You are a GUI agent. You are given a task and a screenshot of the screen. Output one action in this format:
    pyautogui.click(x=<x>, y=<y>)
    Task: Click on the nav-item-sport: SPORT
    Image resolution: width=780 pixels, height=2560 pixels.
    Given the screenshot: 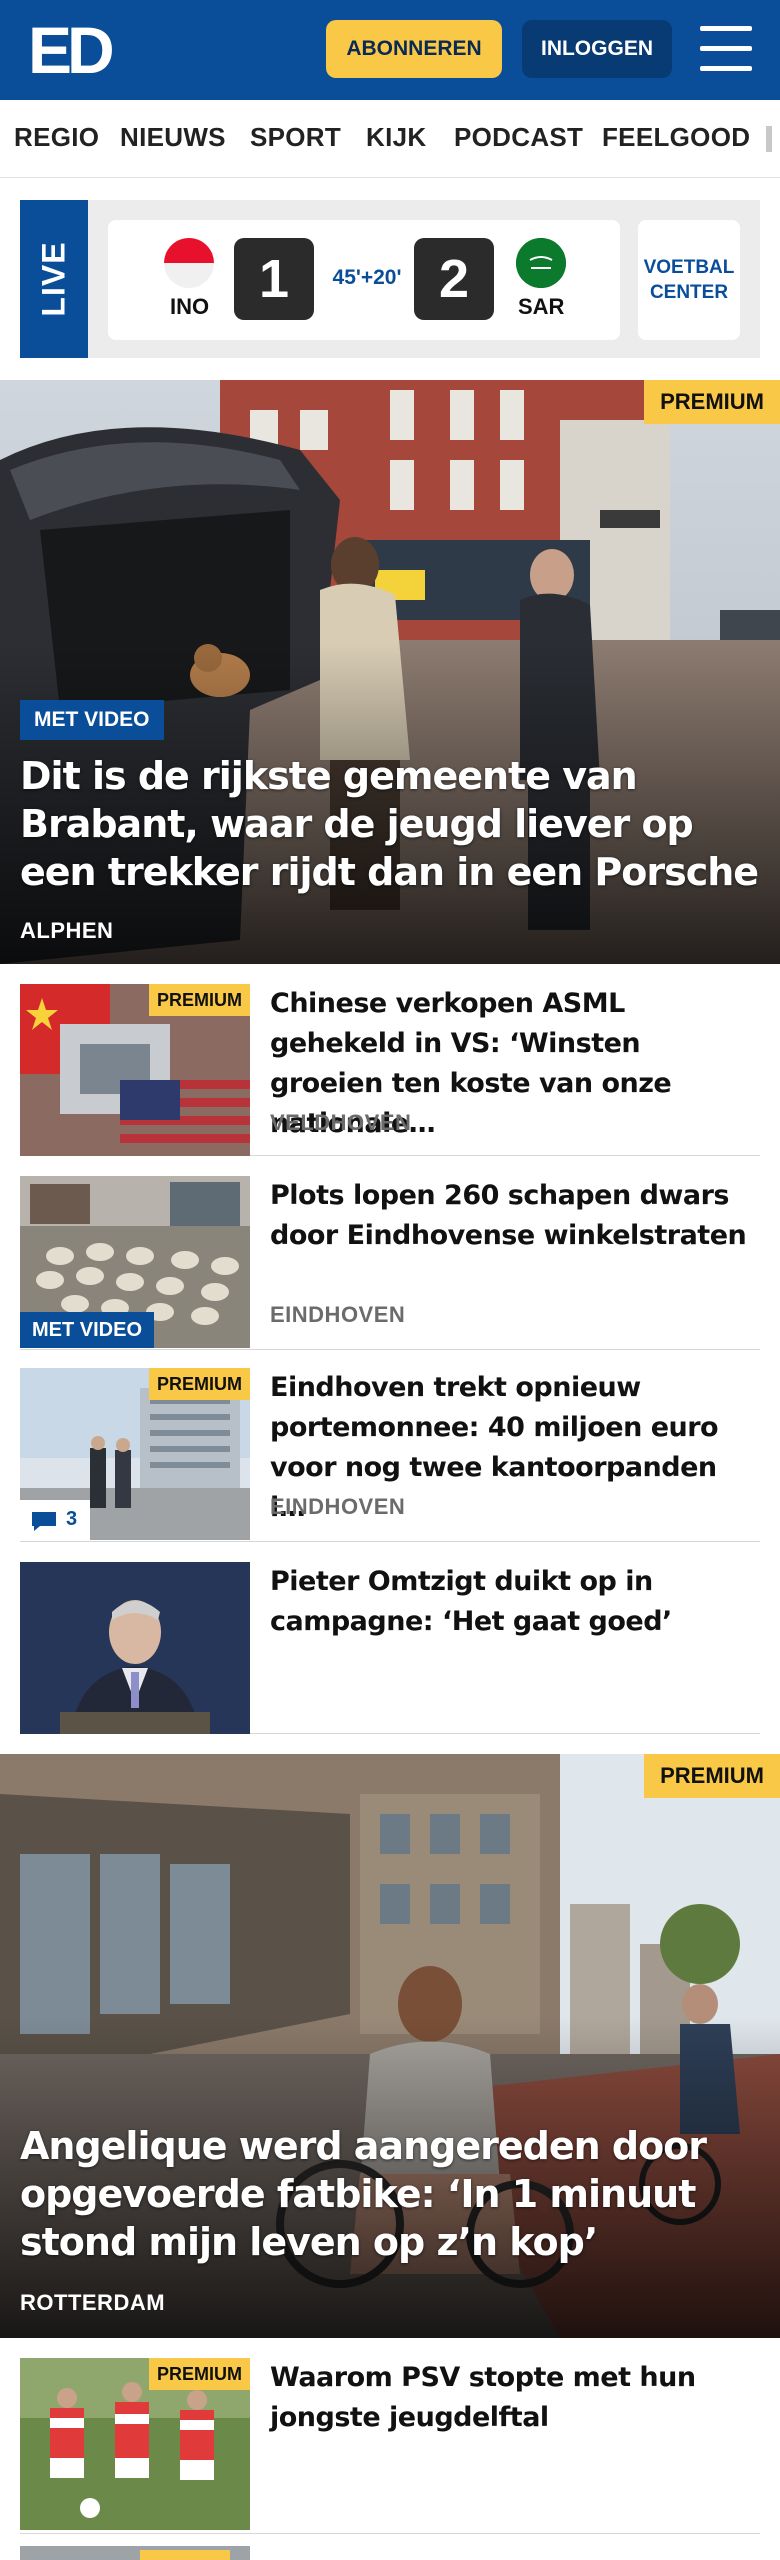 What is the action you would take?
    pyautogui.click(x=295, y=137)
    